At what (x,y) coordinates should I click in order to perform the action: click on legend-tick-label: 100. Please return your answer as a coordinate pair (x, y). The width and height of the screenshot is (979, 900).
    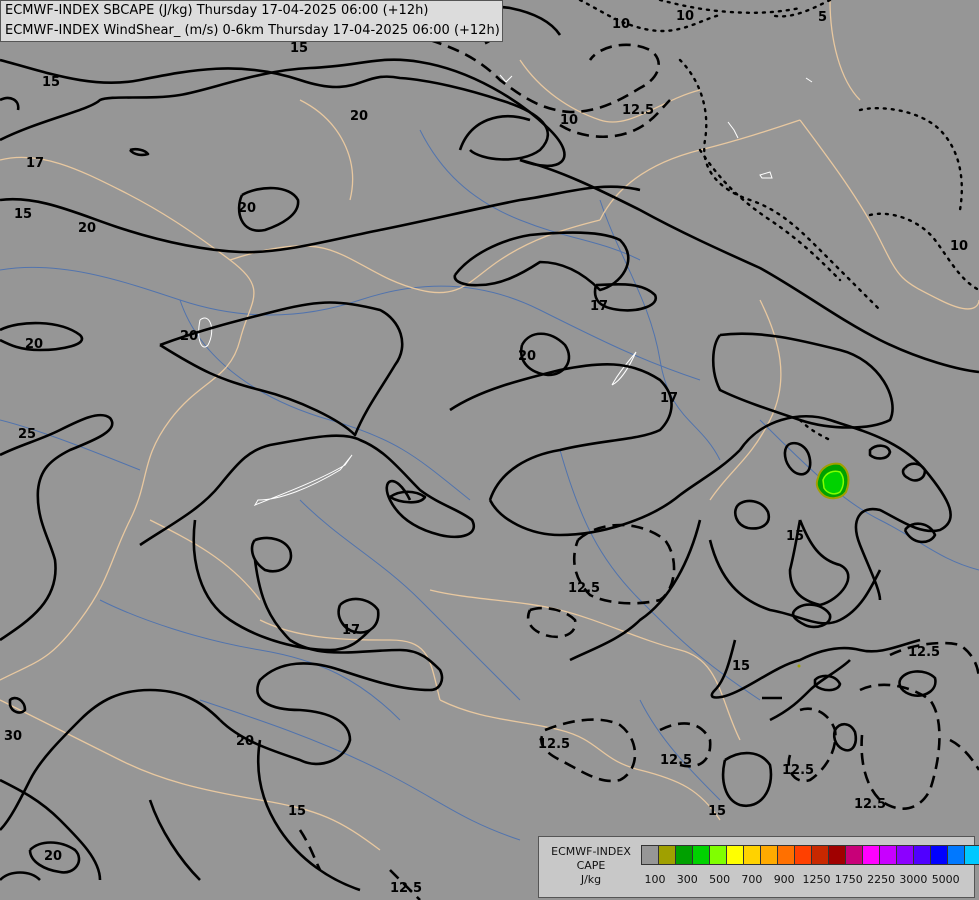
    Looking at the image, I should click on (655, 879).